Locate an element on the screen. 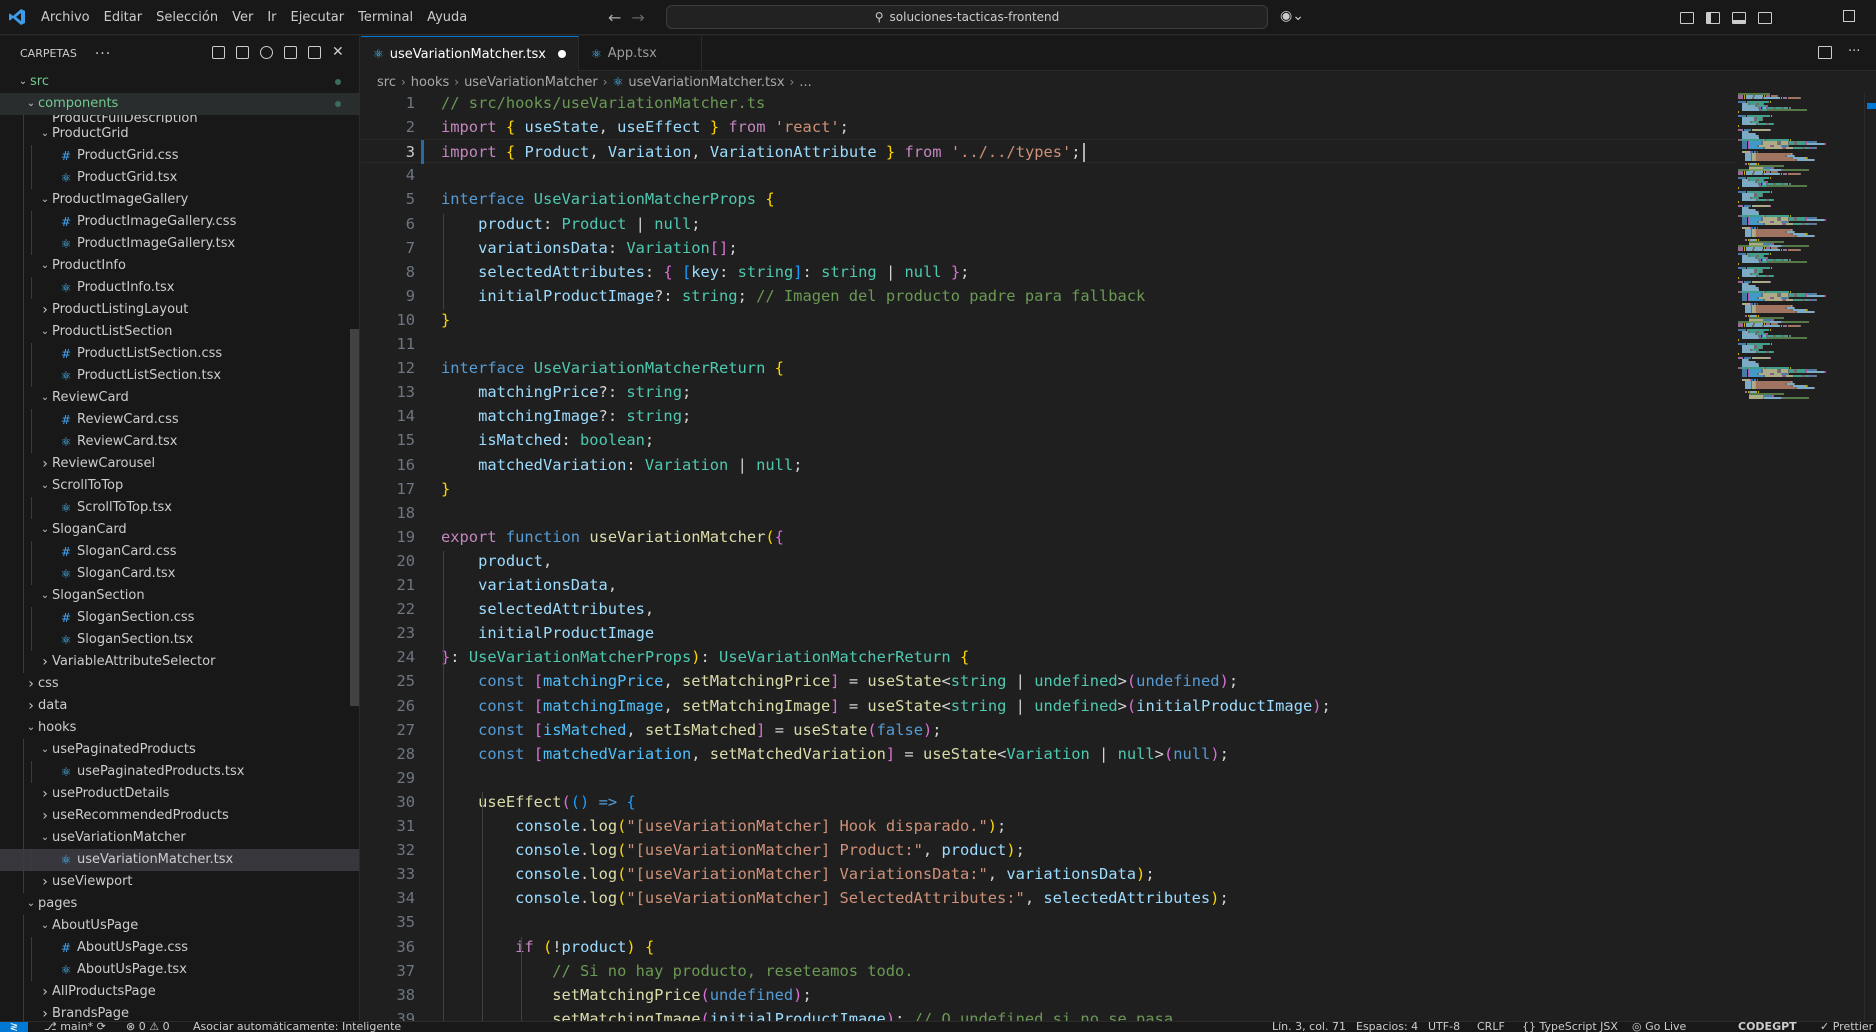 This screenshot has height=1032, width=1876. tree-file: # SloganSection.css is located at coordinates (179, 618).